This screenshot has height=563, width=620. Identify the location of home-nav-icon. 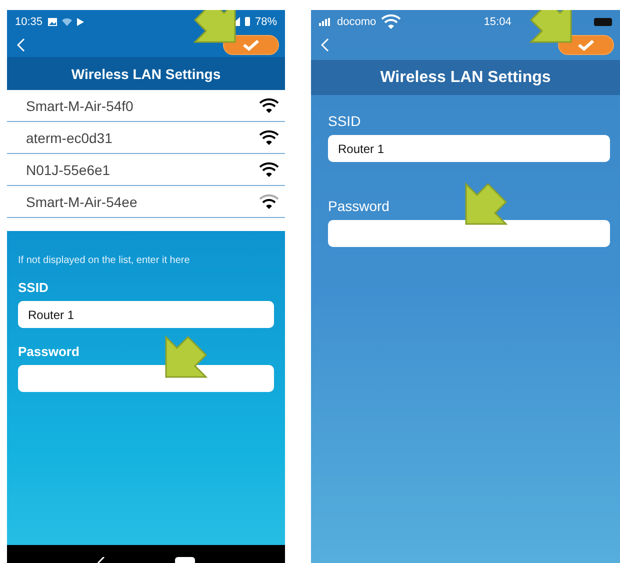
(185, 560).